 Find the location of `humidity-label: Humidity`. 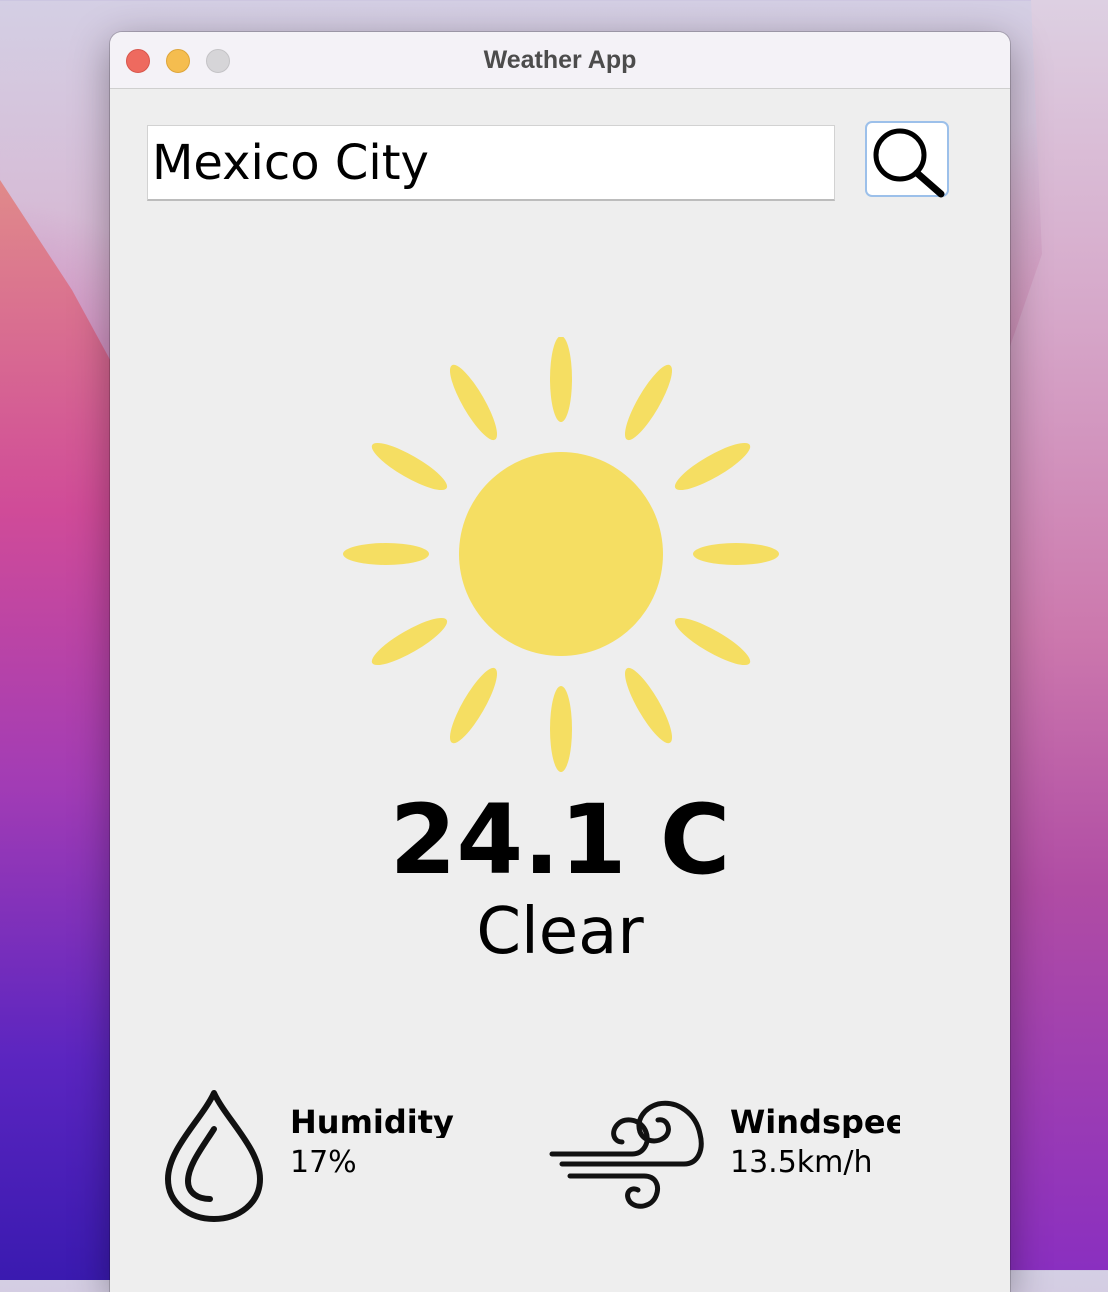

humidity-label: Humidity is located at coordinates (372, 1122).